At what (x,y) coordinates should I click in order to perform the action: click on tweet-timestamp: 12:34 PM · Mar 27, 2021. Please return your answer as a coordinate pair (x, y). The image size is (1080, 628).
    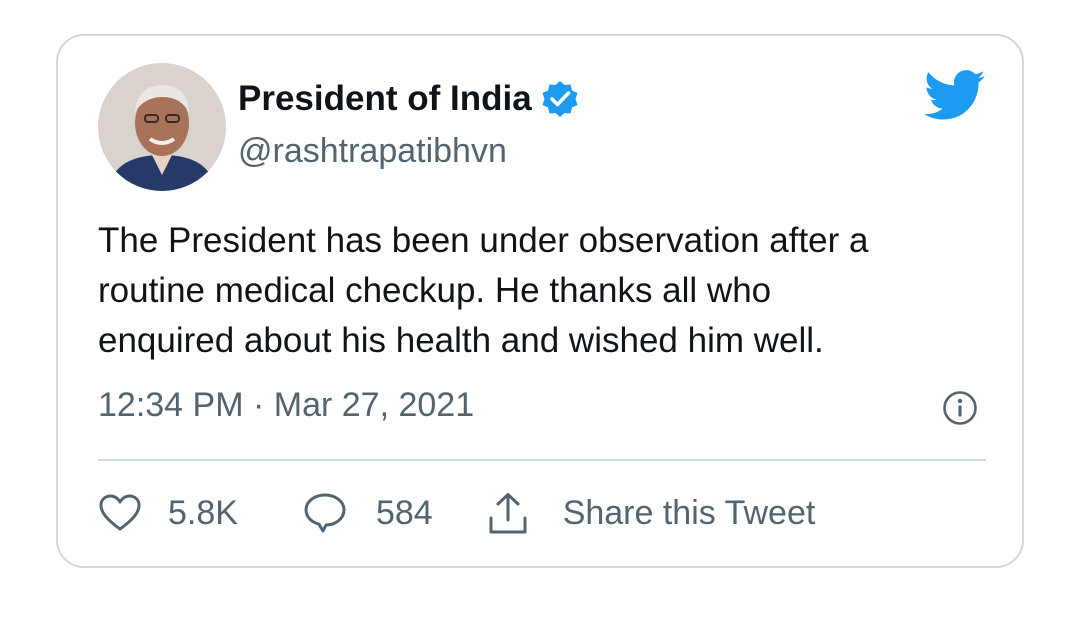
    Looking at the image, I should click on (286, 405).